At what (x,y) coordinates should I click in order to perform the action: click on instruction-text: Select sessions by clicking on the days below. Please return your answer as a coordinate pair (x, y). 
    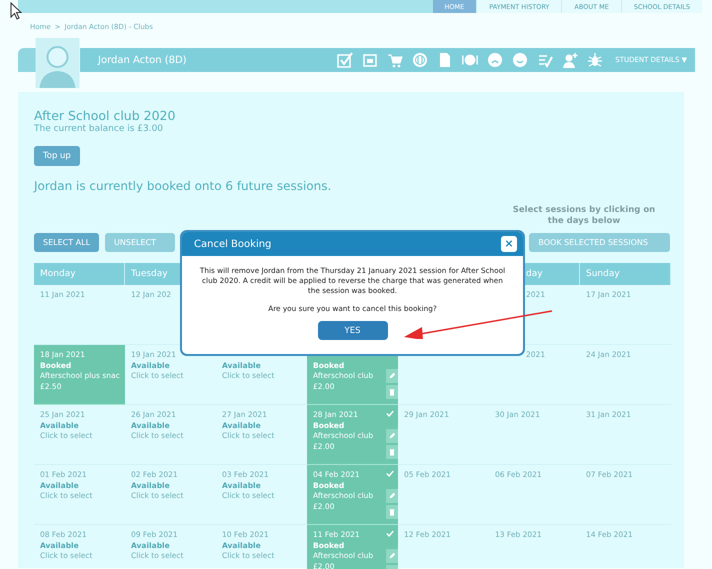
    Looking at the image, I should click on (584, 216).